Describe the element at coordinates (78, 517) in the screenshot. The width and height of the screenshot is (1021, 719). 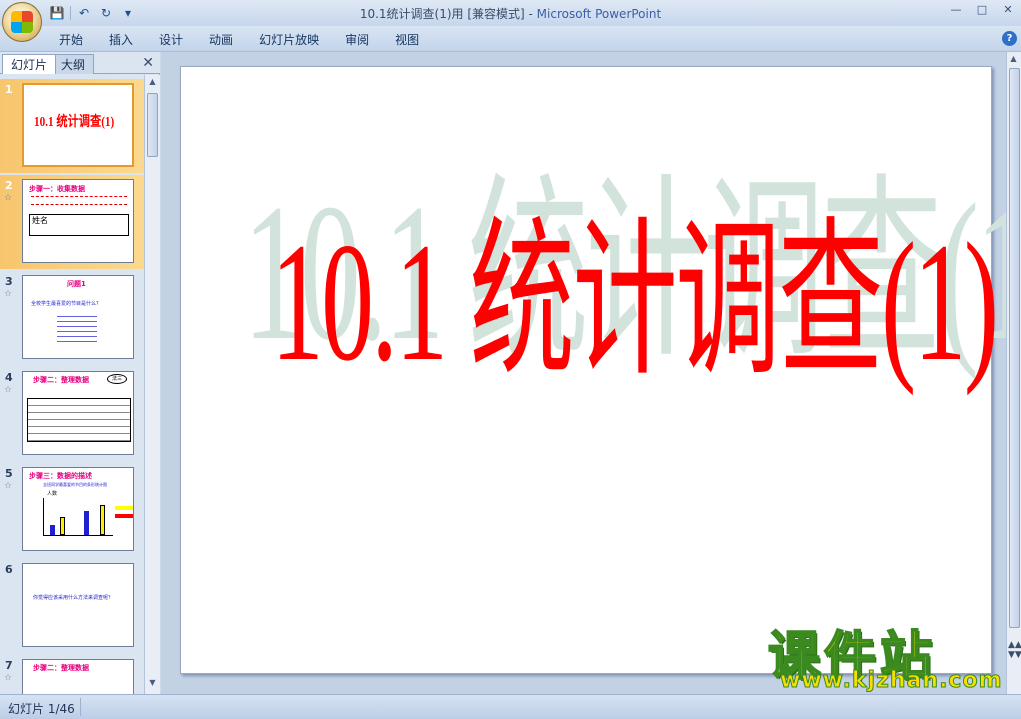
I see `thumbnail-chart` at that location.